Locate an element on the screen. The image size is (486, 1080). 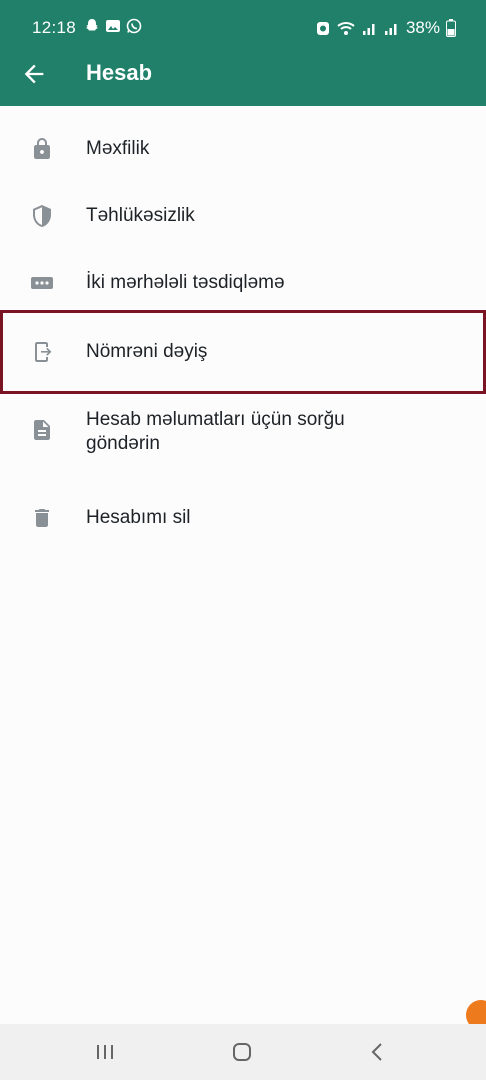
status-time: 12:18 is located at coordinates (54, 27).